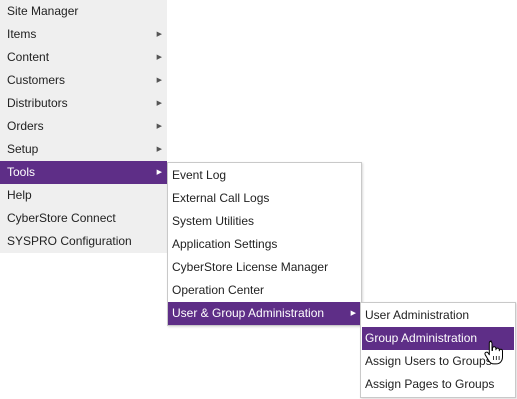 The height and width of the screenshot is (399, 517). I want to click on menu-item-content: Content ▶, so click(83, 57).